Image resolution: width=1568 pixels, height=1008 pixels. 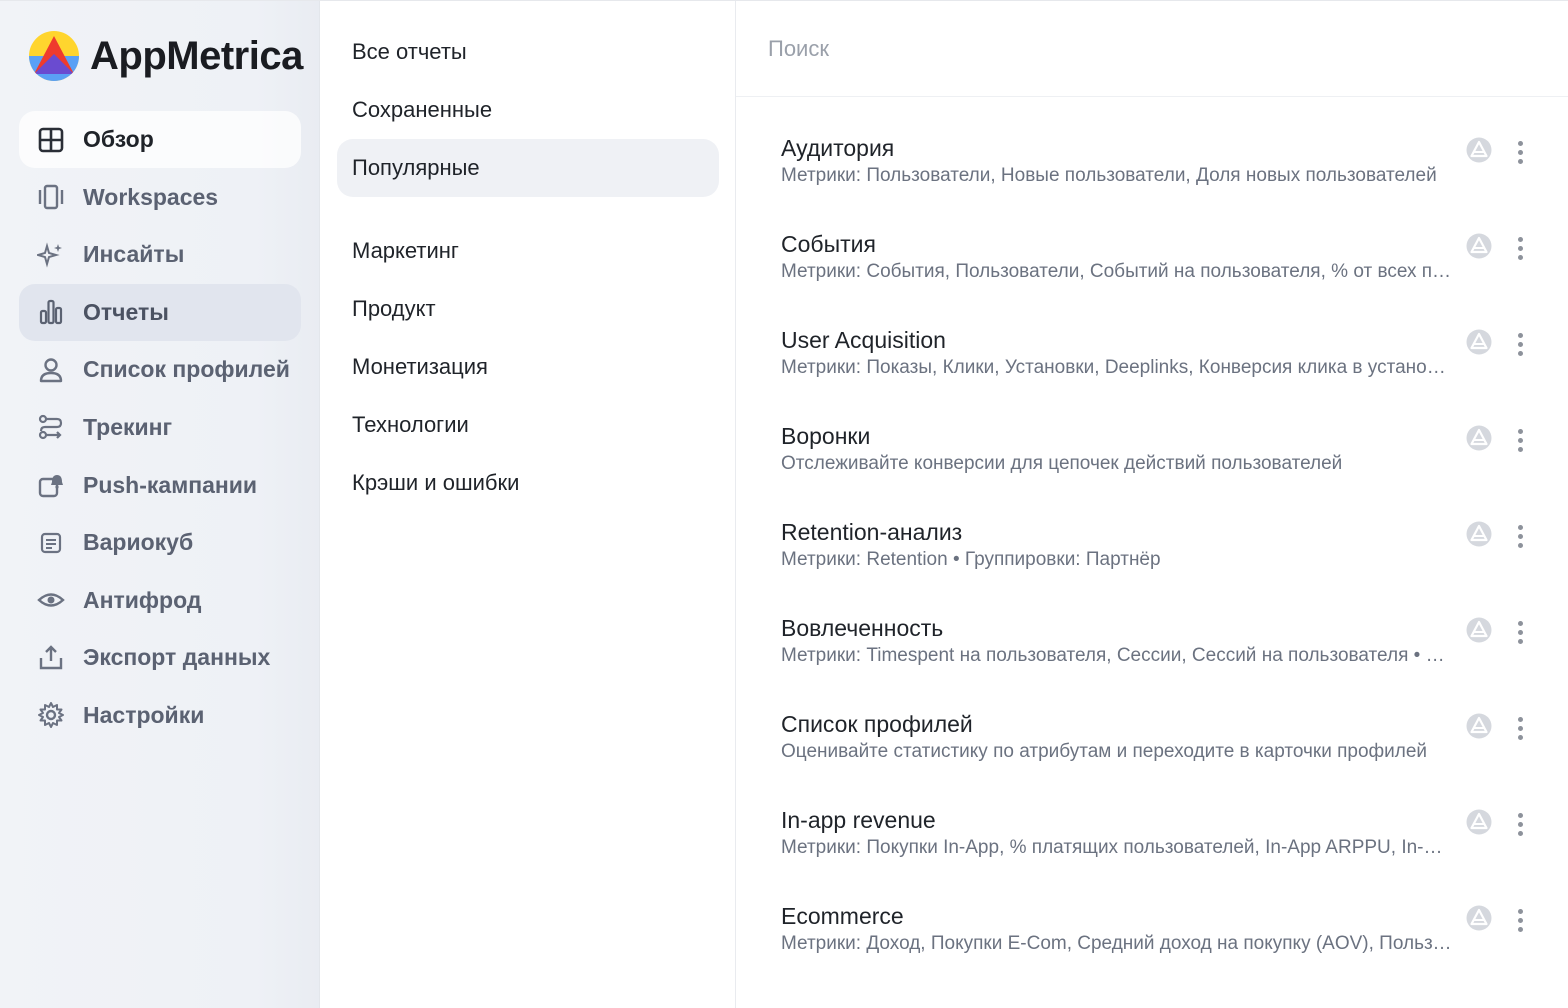 I want to click on sidebar-item-label: Инсайты, so click(x=134, y=254).